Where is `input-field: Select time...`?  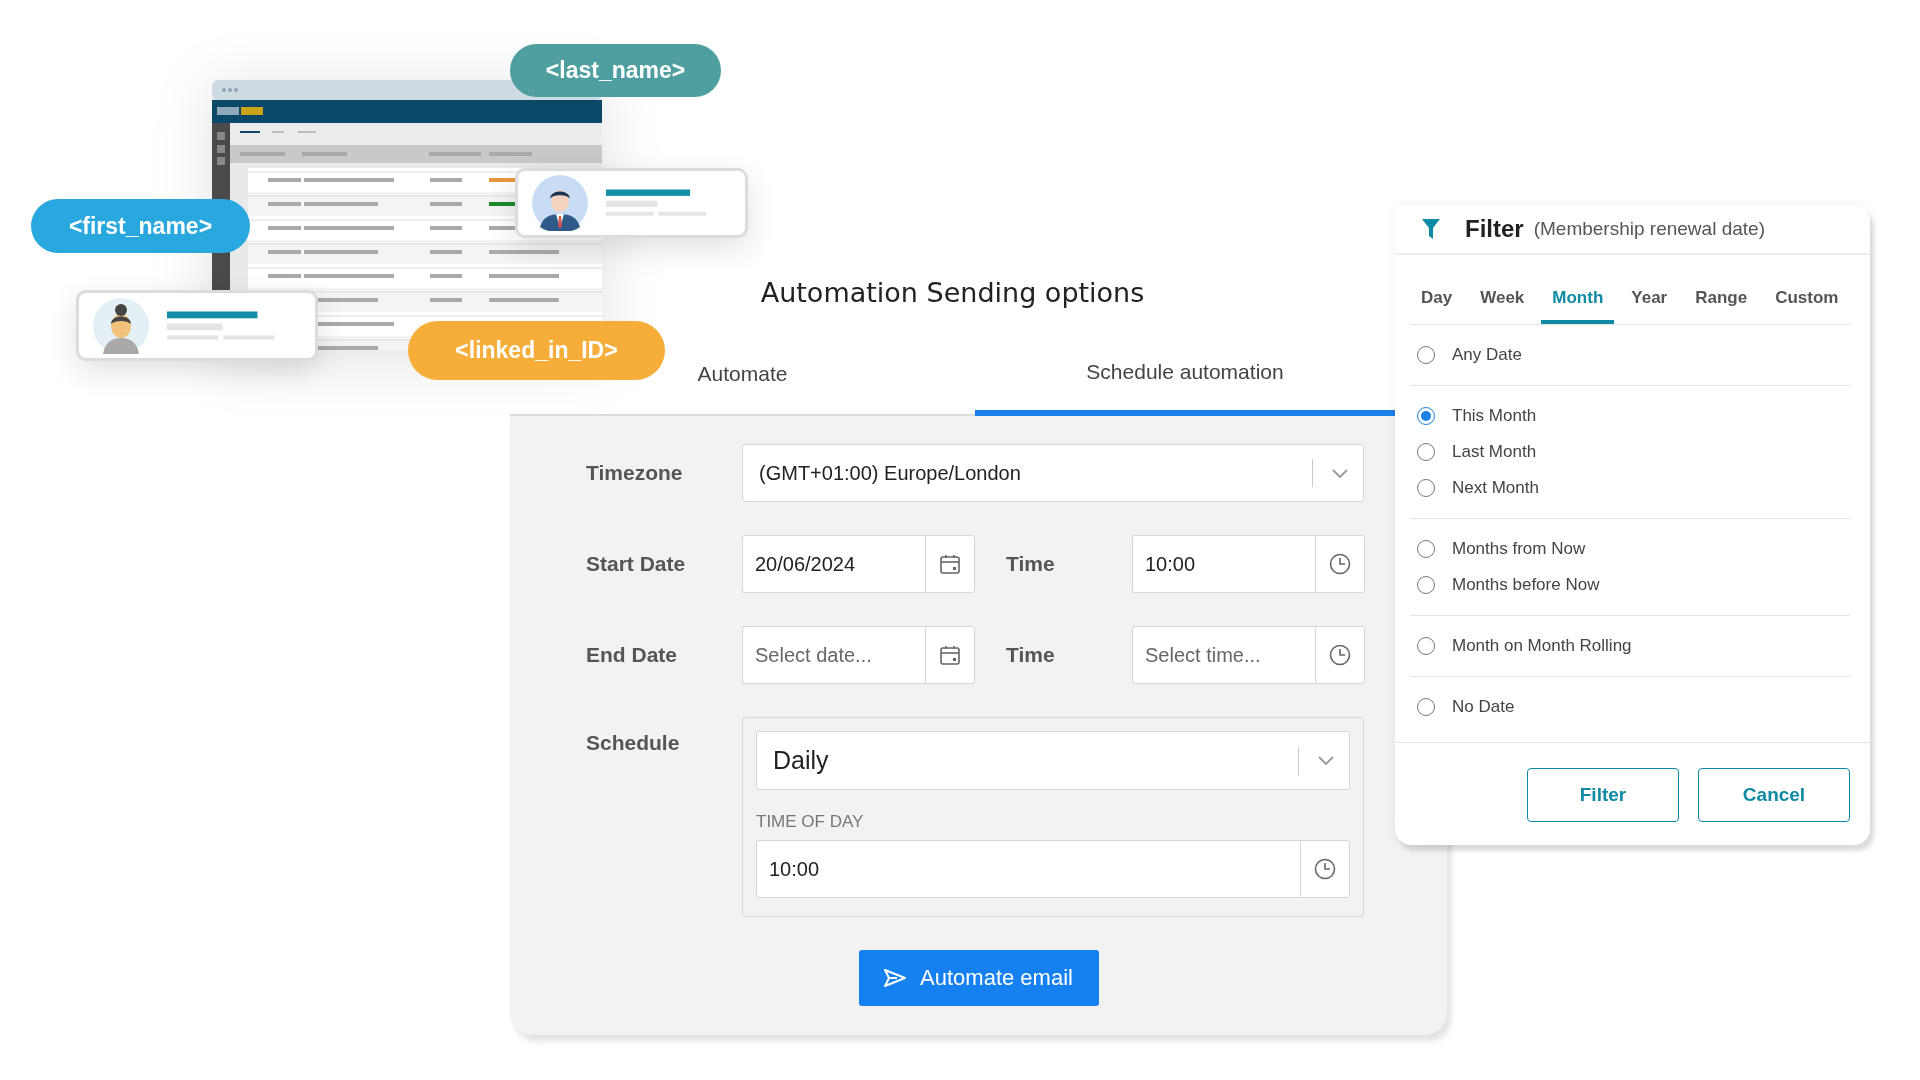 input-field: Select time... is located at coordinates (1223, 655).